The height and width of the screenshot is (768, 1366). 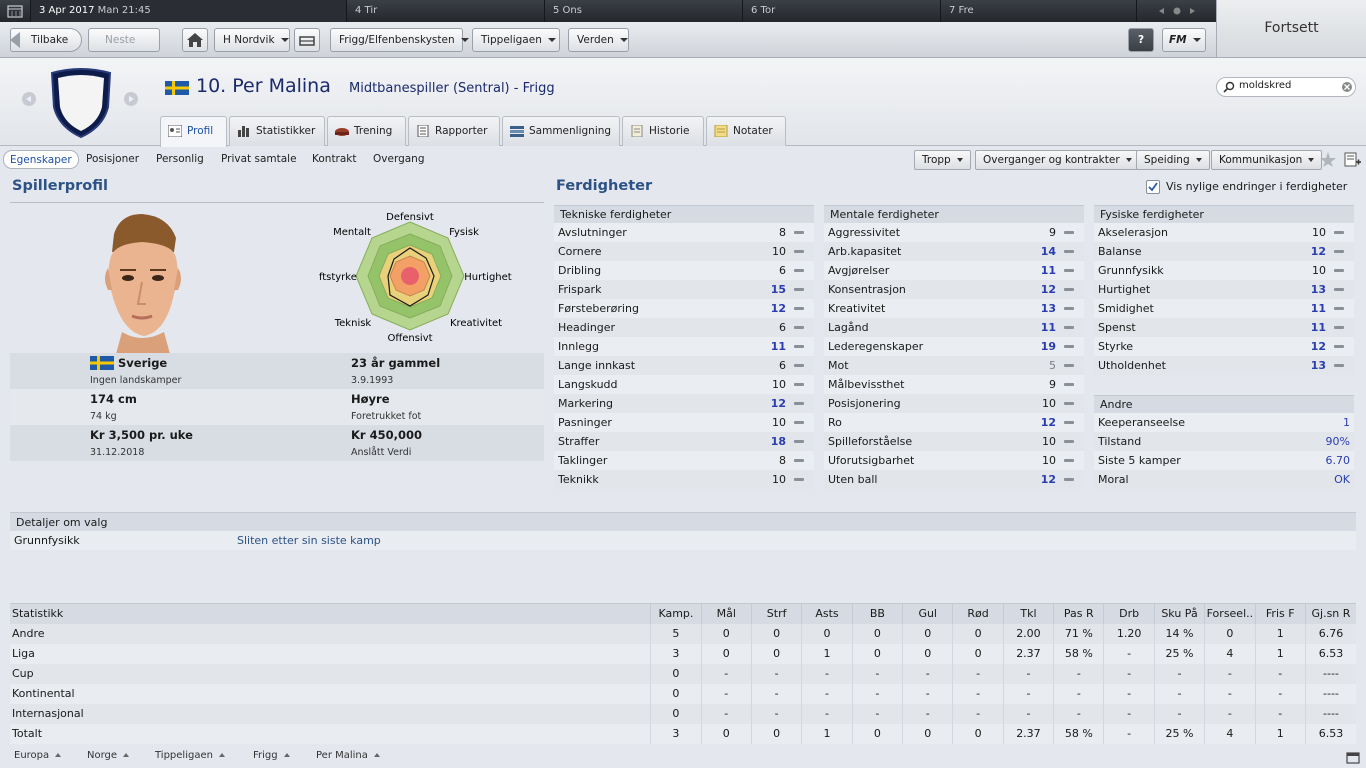 What do you see at coordinates (684, 460) in the screenshot?
I see `attribute-row: Taklinger 8` at bounding box center [684, 460].